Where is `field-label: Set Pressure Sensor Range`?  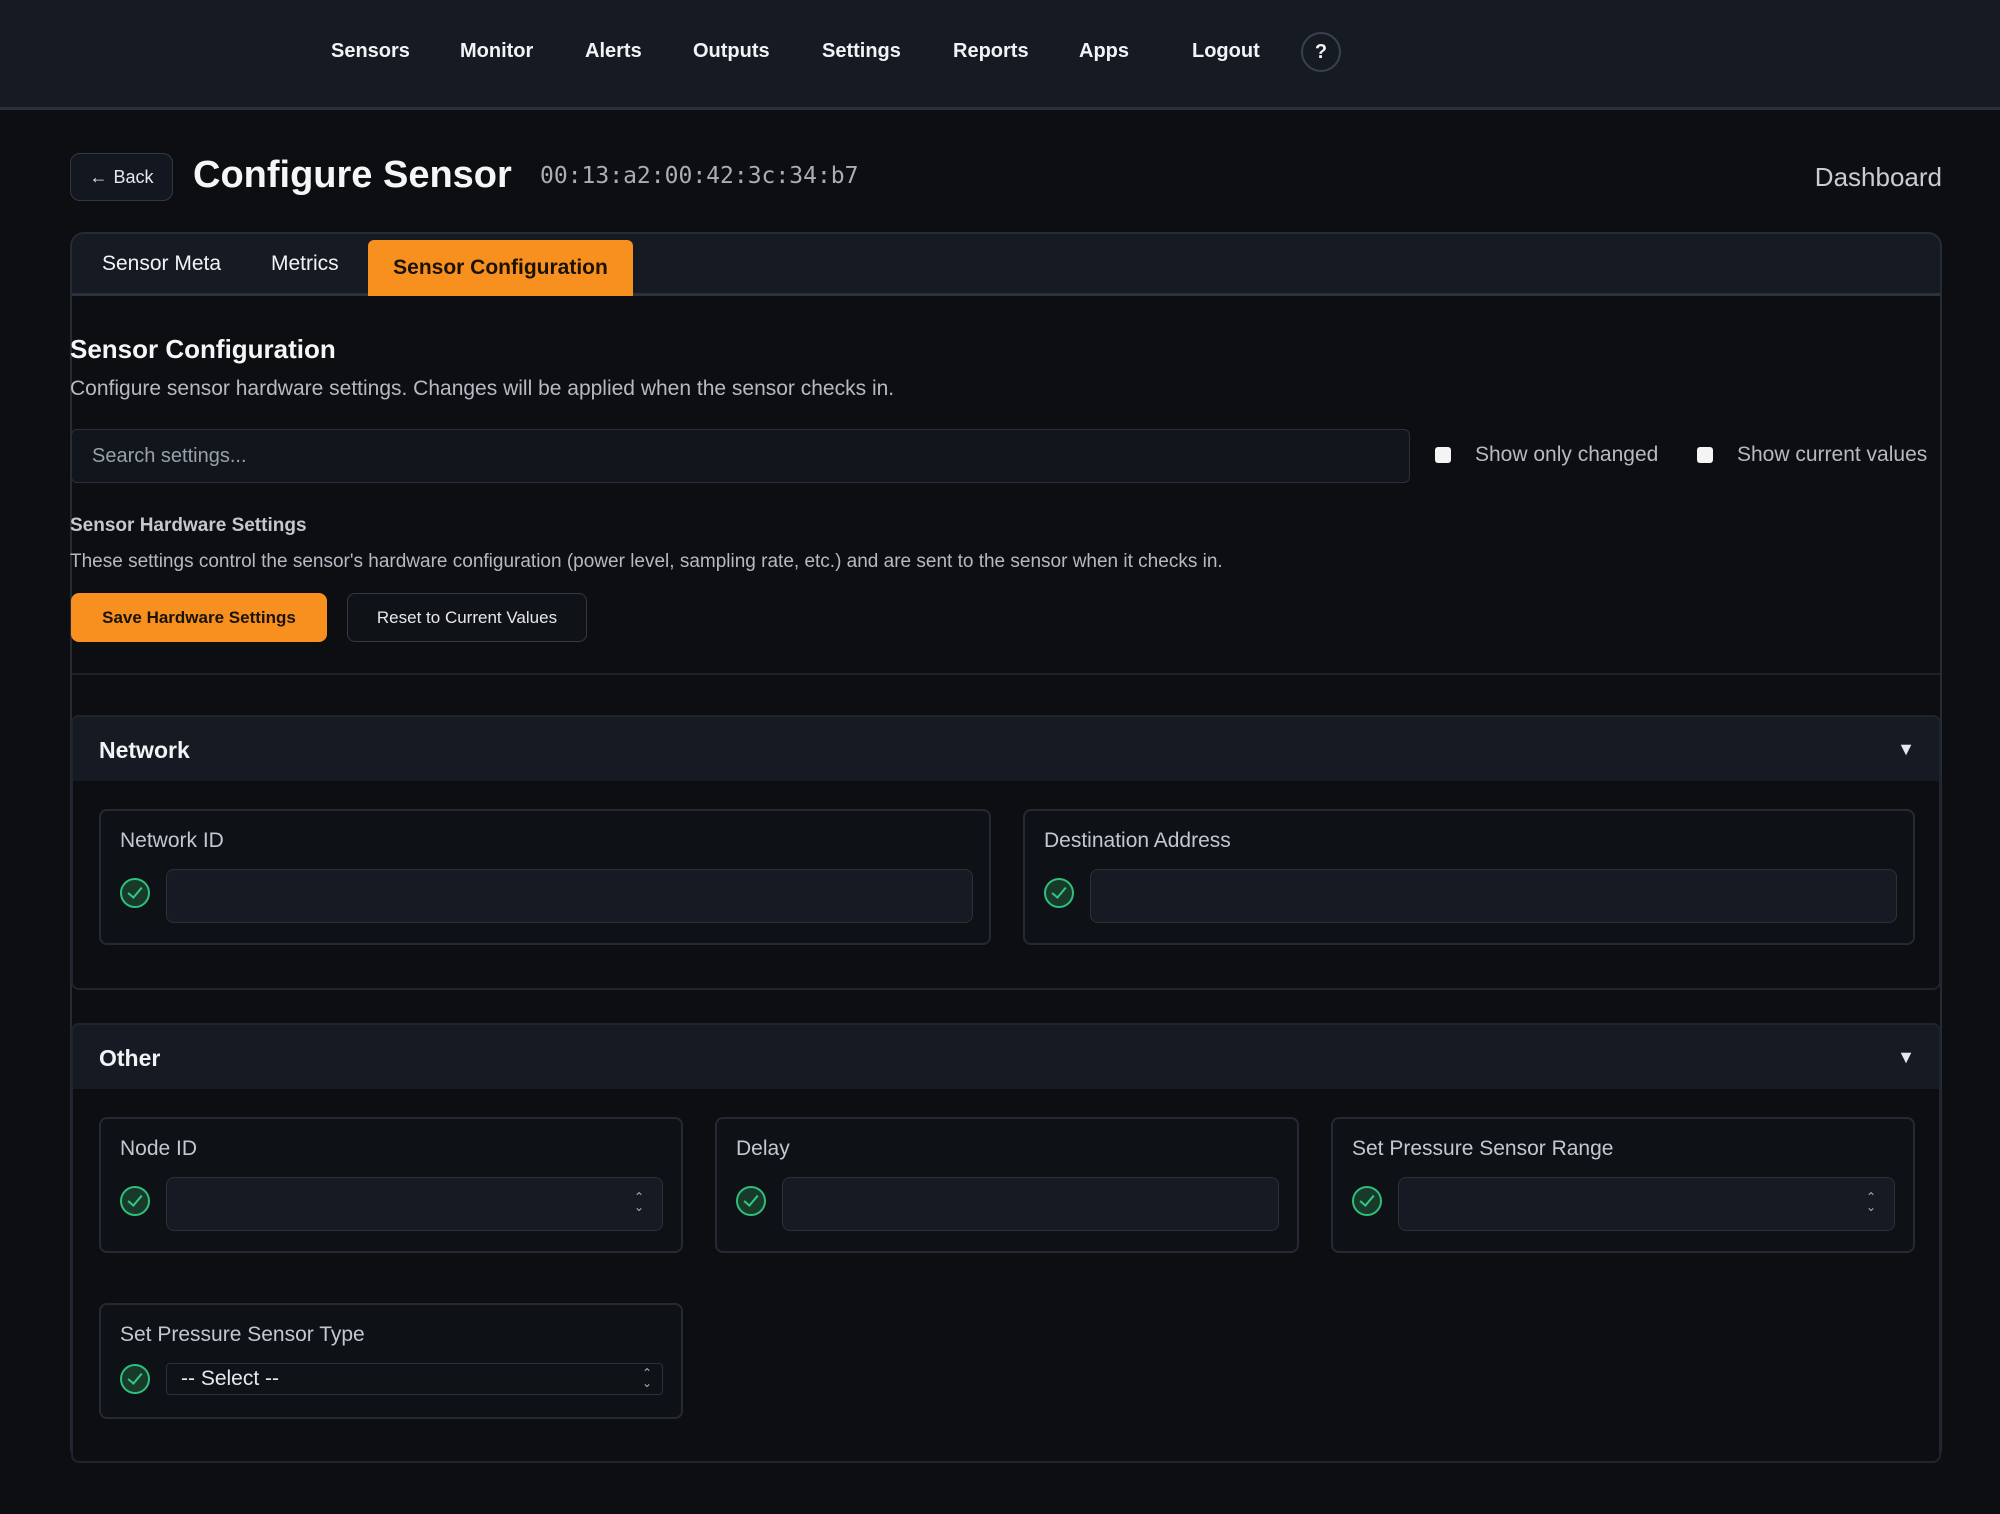
field-label: Set Pressure Sensor Range is located at coordinates (1483, 1148).